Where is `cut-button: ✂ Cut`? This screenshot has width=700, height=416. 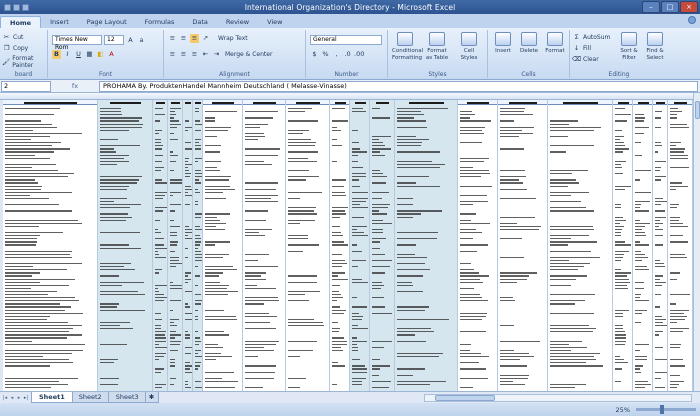 cut-button: ✂ Cut is located at coordinates (13, 37).